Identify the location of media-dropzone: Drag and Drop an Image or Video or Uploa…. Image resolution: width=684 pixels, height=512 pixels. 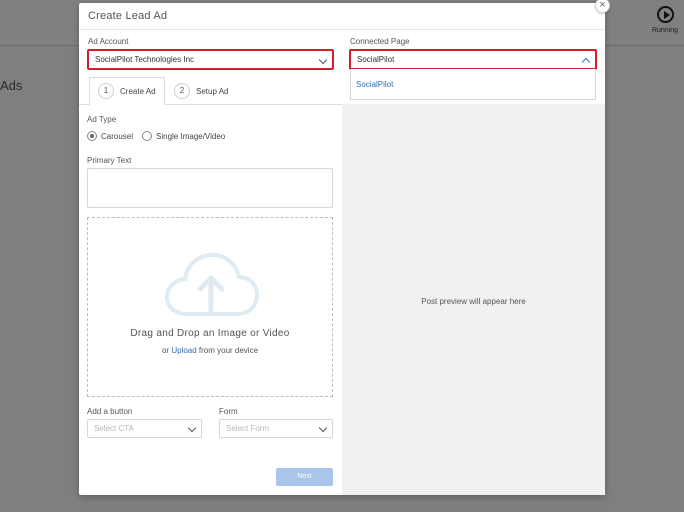
(210, 307).